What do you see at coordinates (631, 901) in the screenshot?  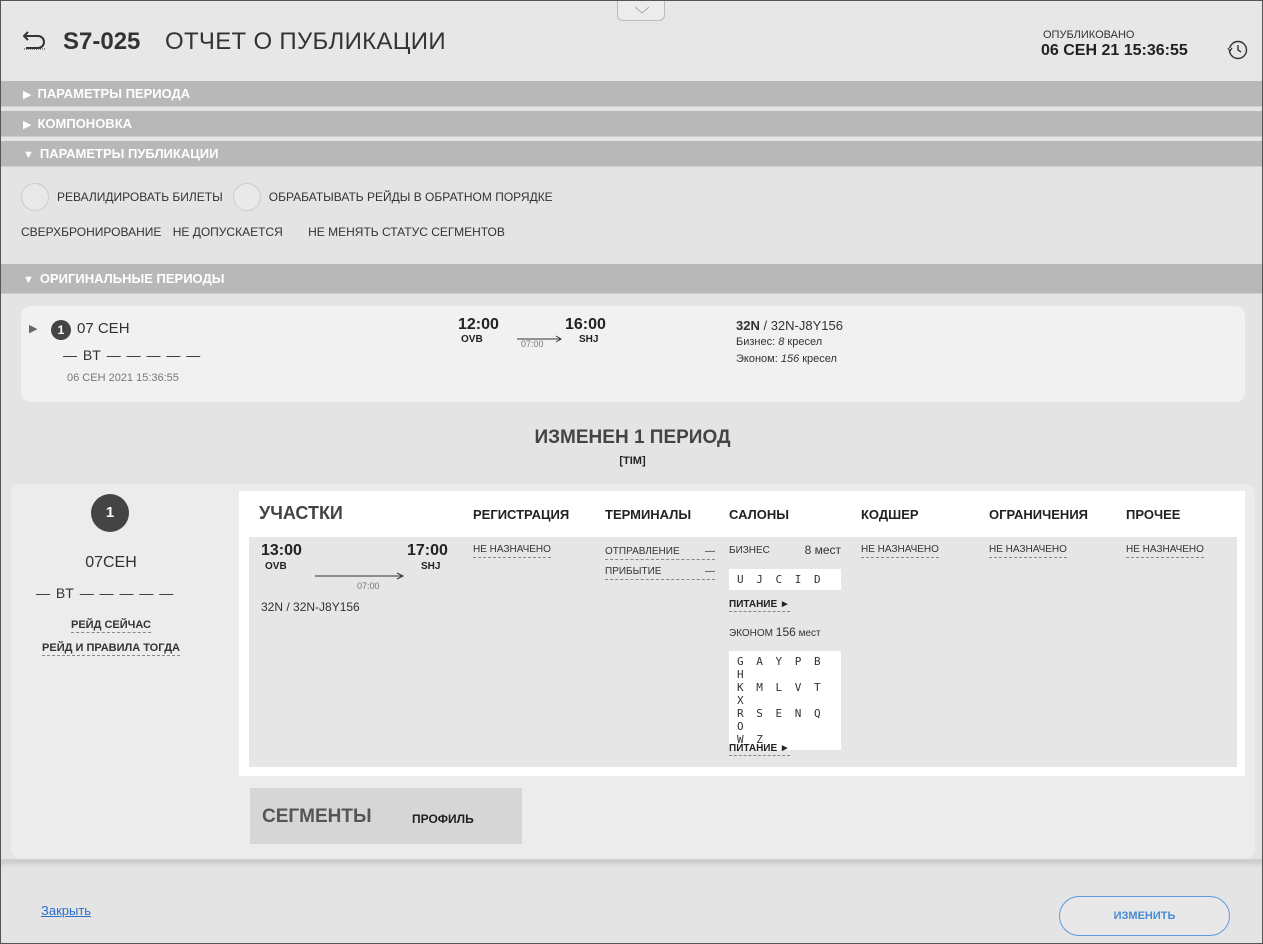 I see `footer: Закрыть ИЗМЕНИТЬ` at bounding box center [631, 901].